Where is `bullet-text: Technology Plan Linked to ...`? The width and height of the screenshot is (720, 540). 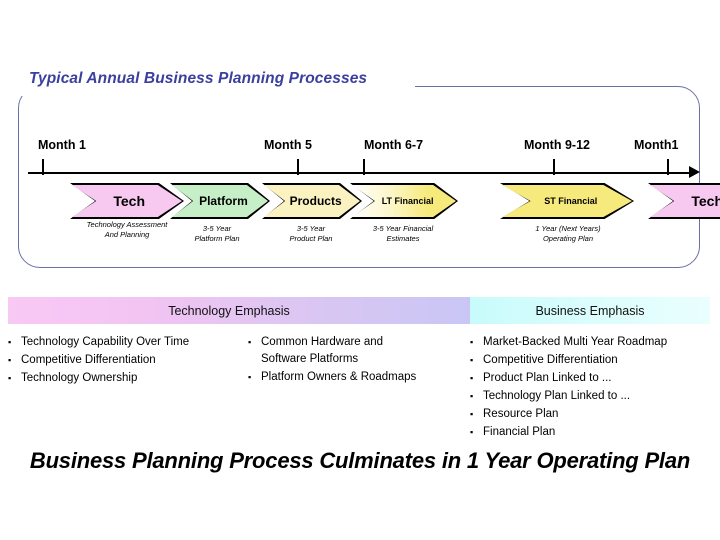 bullet-text: Technology Plan Linked to ... is located at coordinates (557, 396).